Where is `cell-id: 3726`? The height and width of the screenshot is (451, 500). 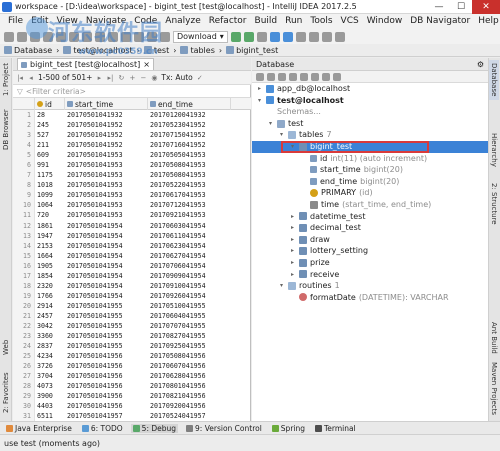 cell-id: 3726 is located at coordinates (50, 366).